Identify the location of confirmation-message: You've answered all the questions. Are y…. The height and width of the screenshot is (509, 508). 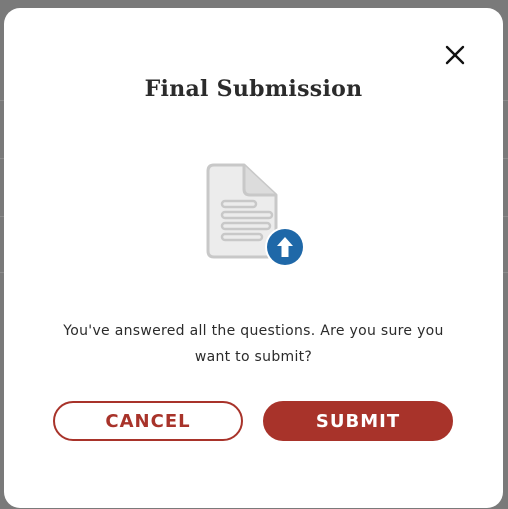
(253, 344).